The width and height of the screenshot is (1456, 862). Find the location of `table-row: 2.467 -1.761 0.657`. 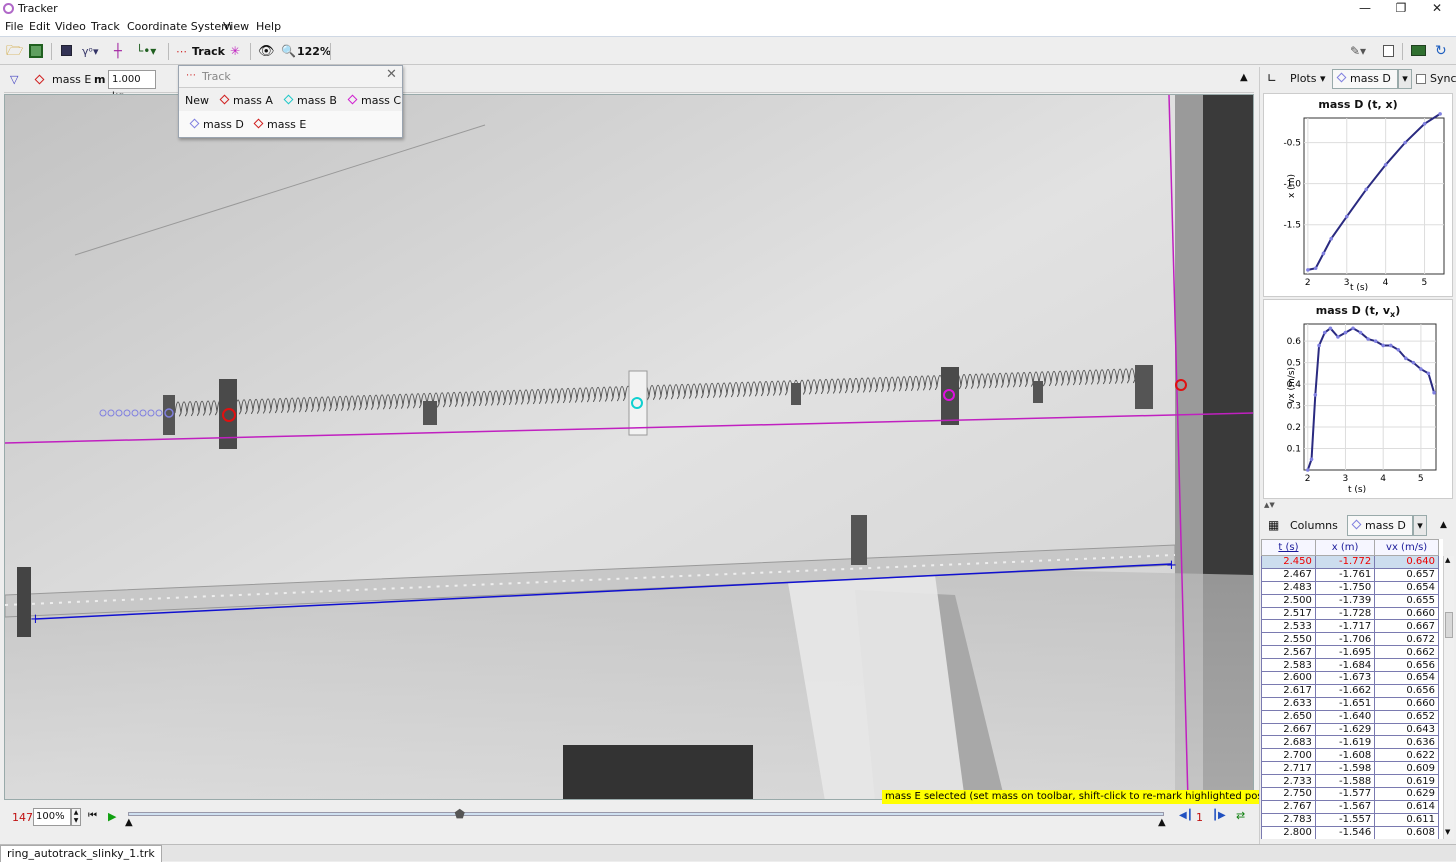

table-row: 2.467 -1.761 0.657 is located at coordinates (1350, 574).